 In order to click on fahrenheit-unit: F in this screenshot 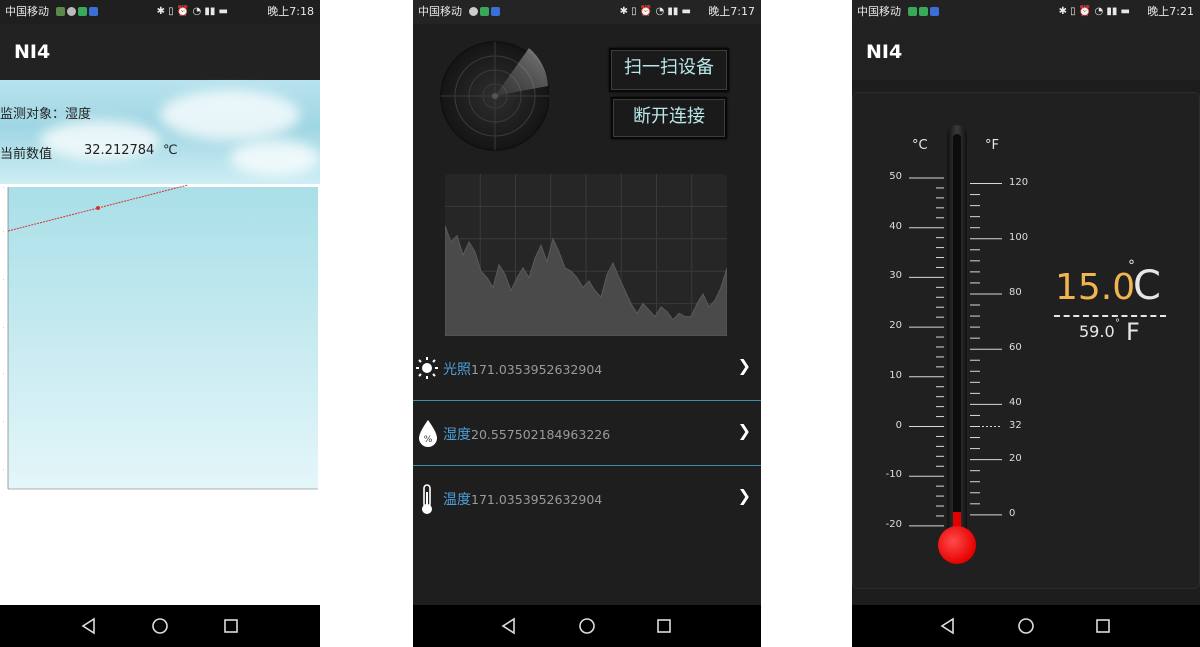, I will do `click(1133, 332)`.